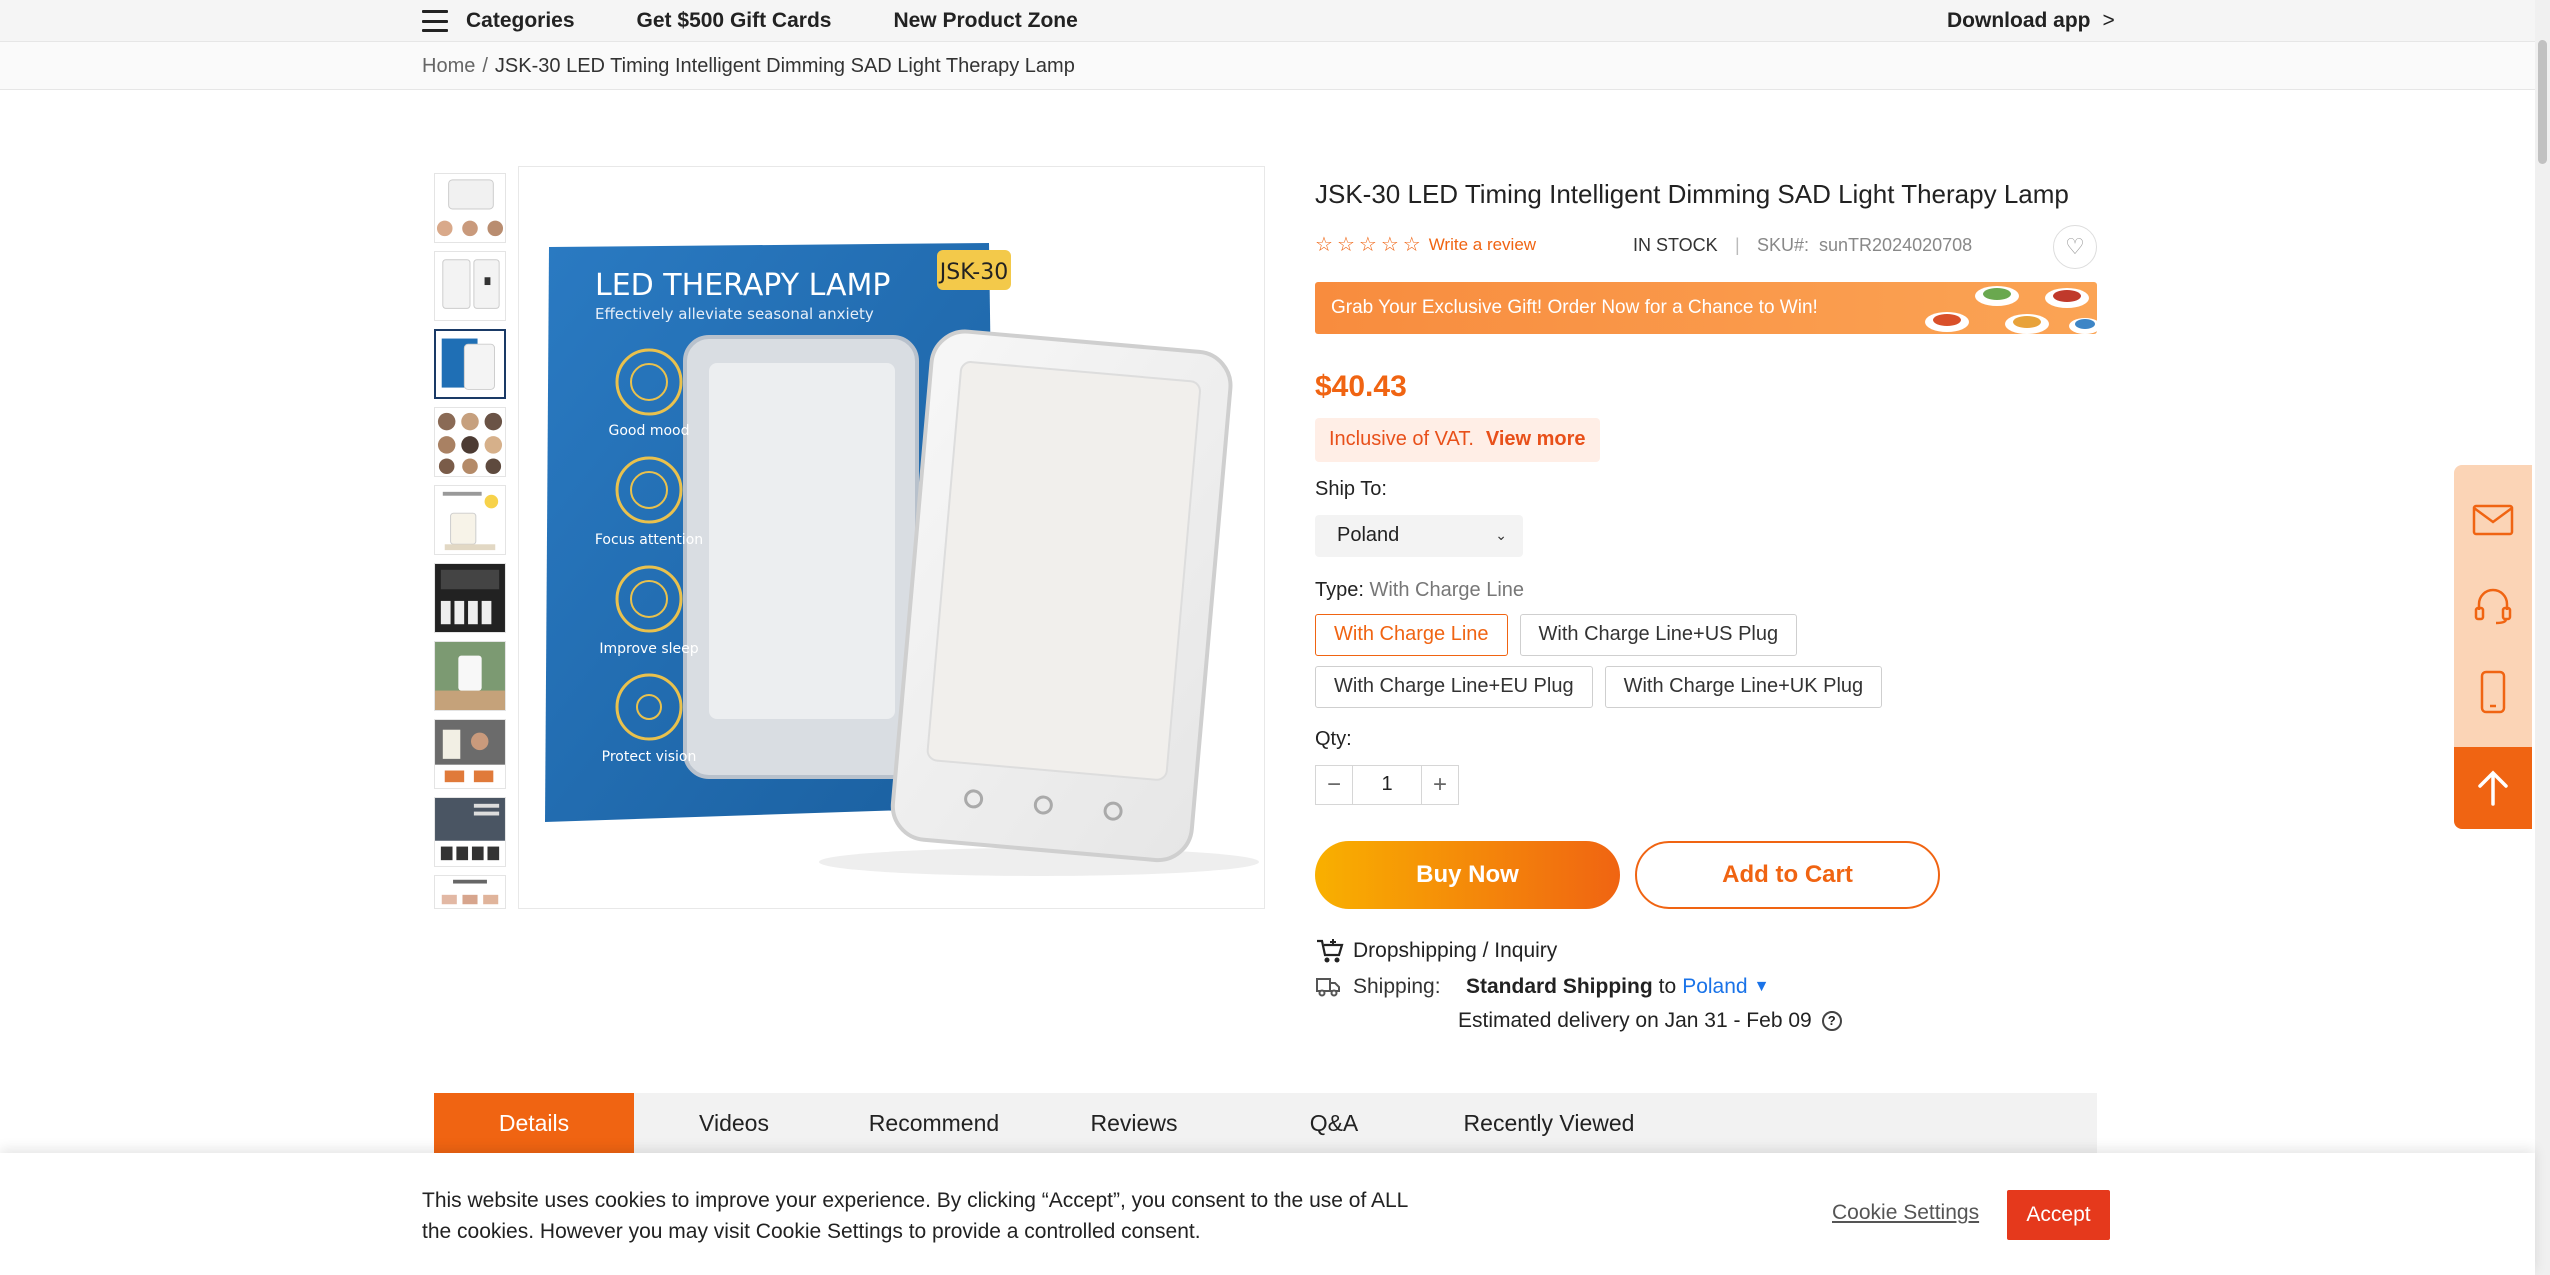 This screenshot has height=1275, width=2550. Describe the element at coordinates (2031, 21) in the screenshot. I see `download-app-link: Download app >` at that location.